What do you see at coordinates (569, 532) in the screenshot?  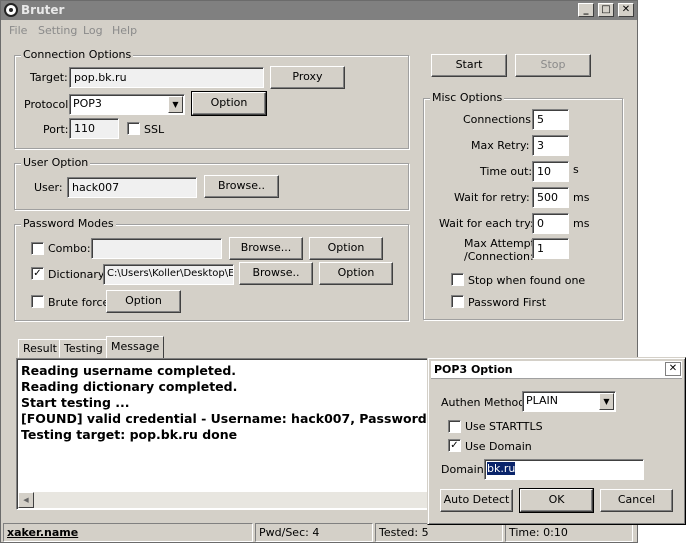 I see `time-status: Time: 0:10` at bounding box center [569, 532].